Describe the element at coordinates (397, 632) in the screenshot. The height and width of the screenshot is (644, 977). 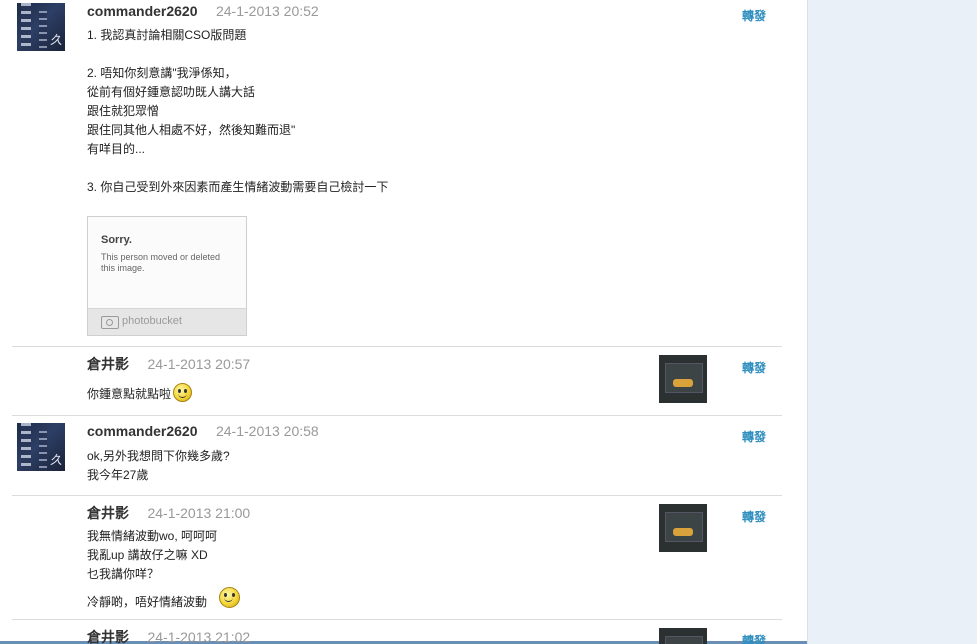
I see `post: 倉井影 24-1-2013 21:02 轉發` at that location.